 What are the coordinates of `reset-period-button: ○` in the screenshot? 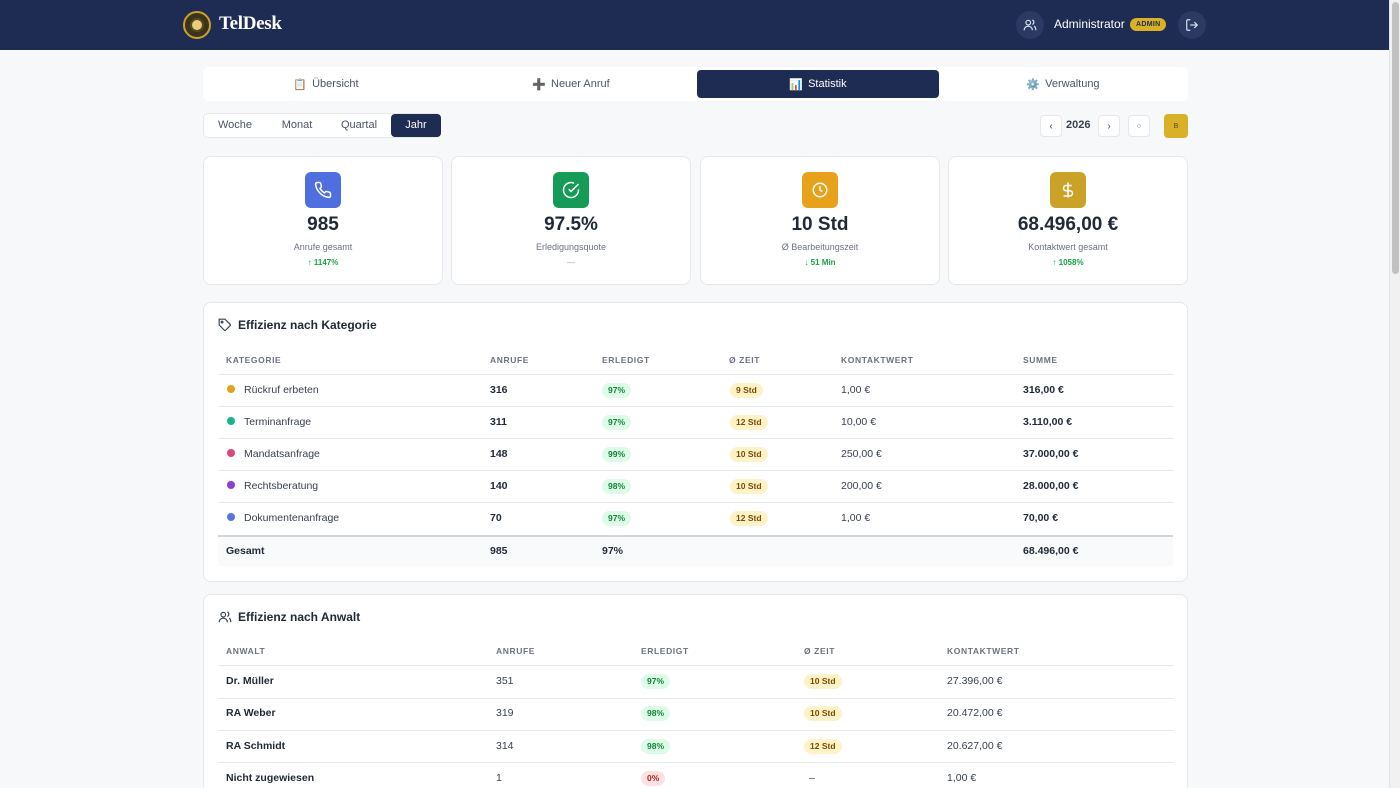 It's located at (1139, 126).